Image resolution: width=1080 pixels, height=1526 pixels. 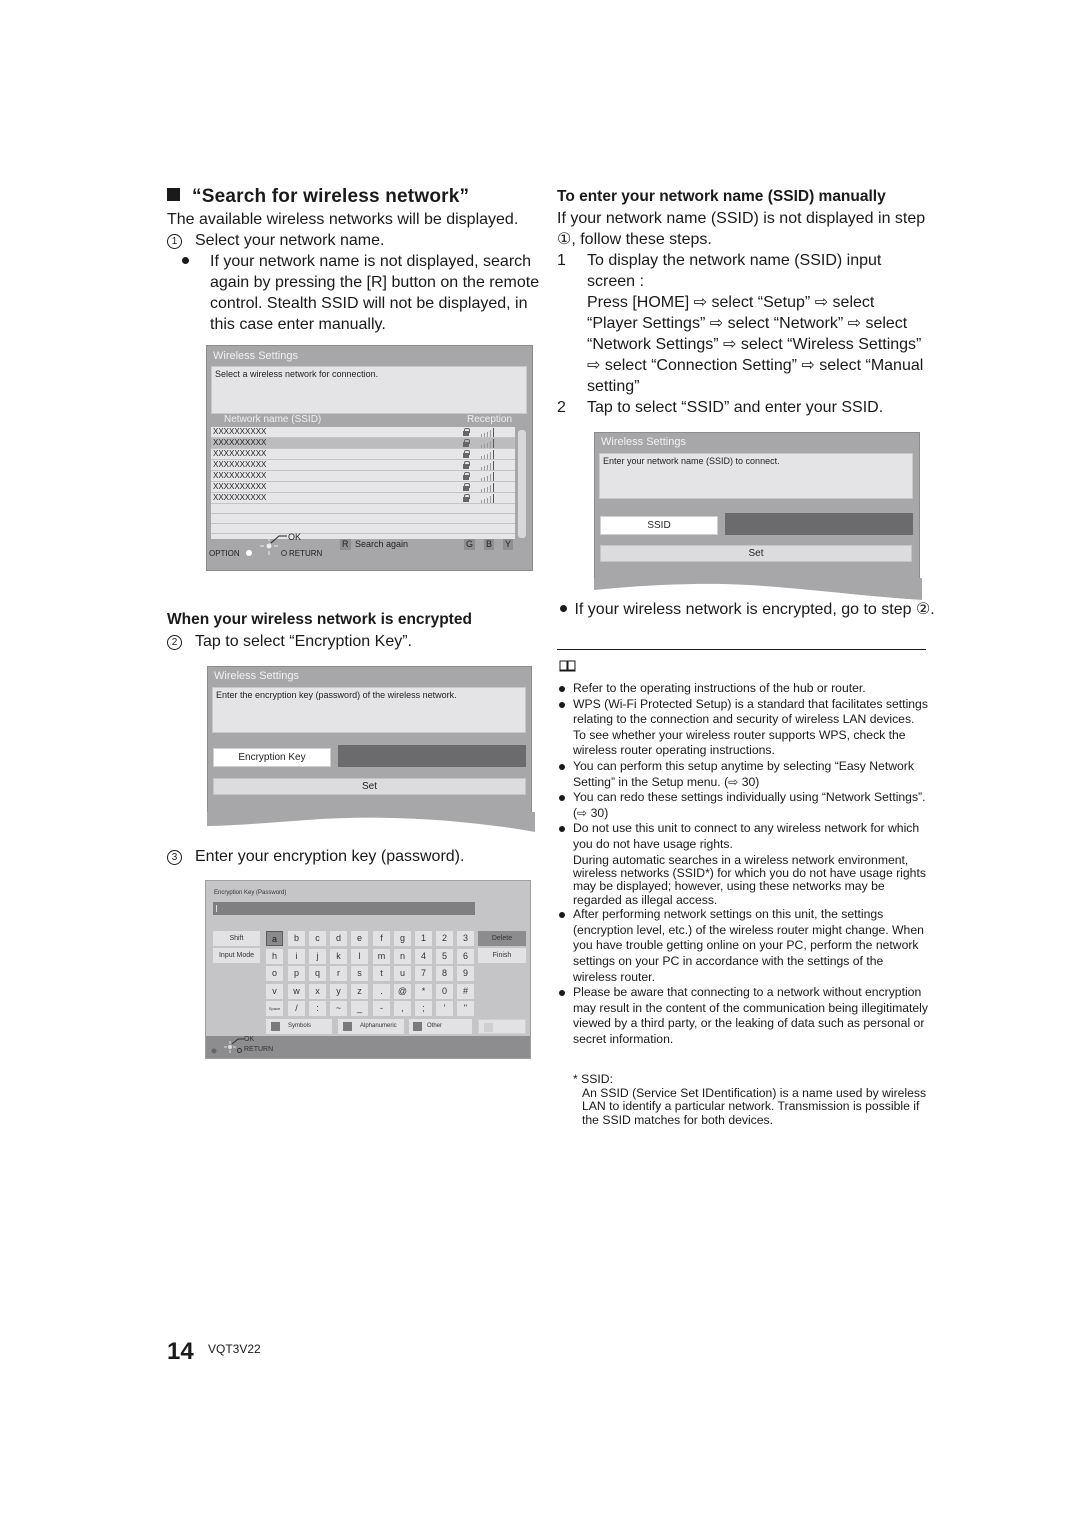 What do you see at coordinates (174, 642) in the screenshot?
I see `step-marker: 2` at bounding box center [174, 642].